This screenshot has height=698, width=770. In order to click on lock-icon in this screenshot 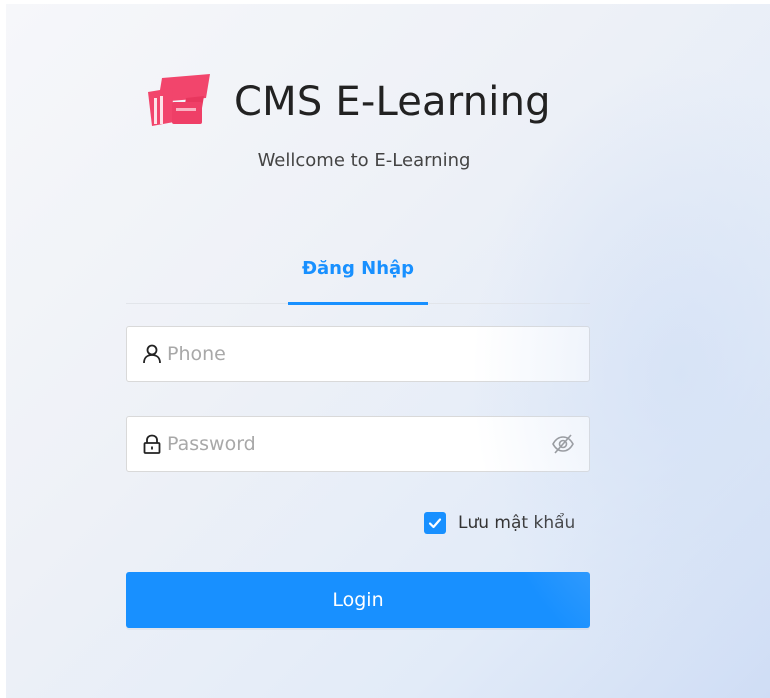, I will do `click(152, 444)`.